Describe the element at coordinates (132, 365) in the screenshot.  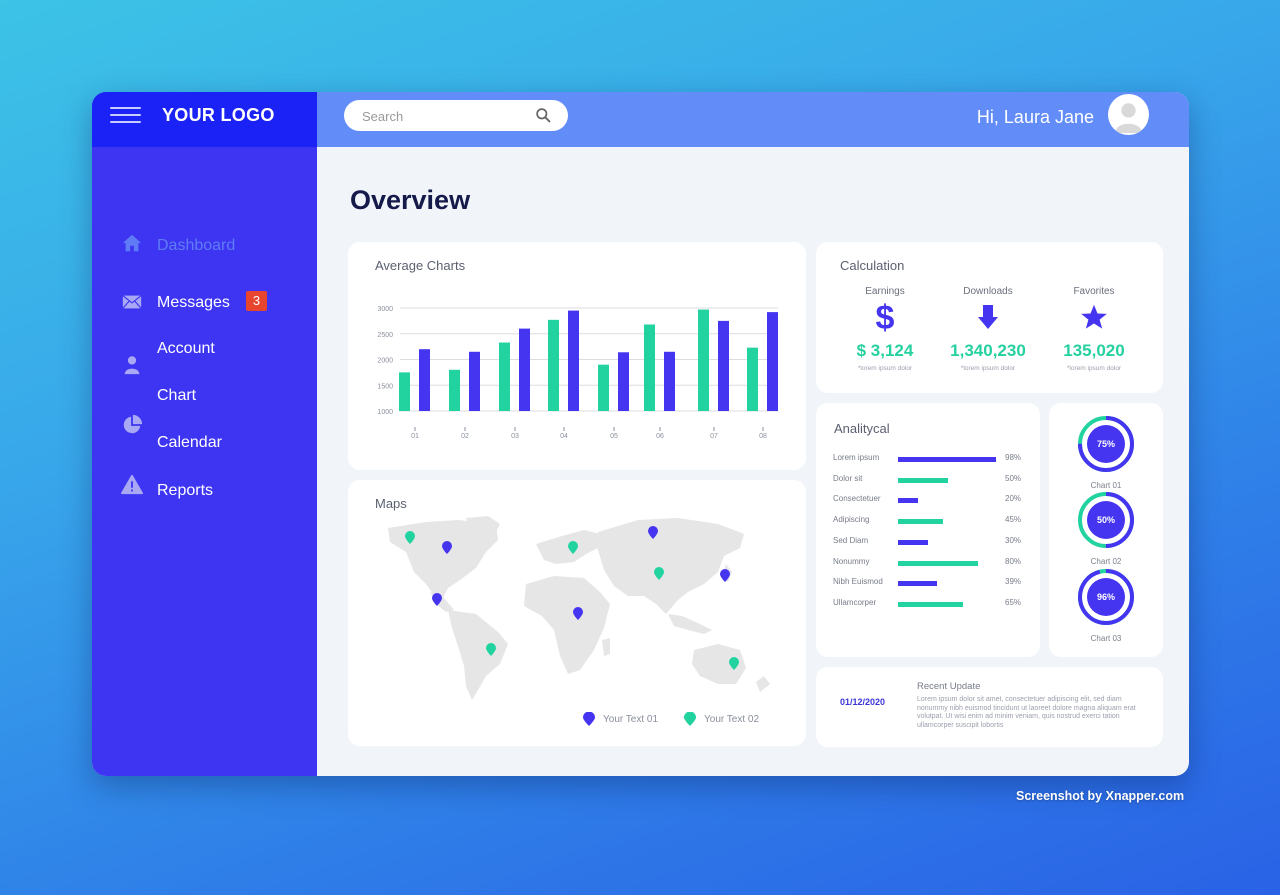
I see `user-icon` at that location.